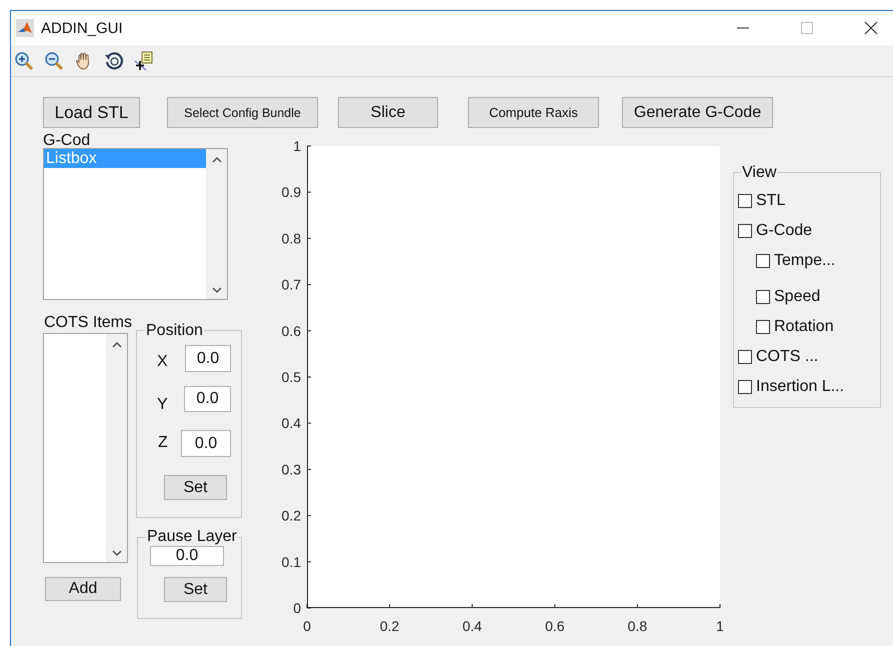 This screenshot has height=646, width=893. Describe the element at coordinates (291, 562) in the screenshot. I see `tick-label: 0.1` at that location.